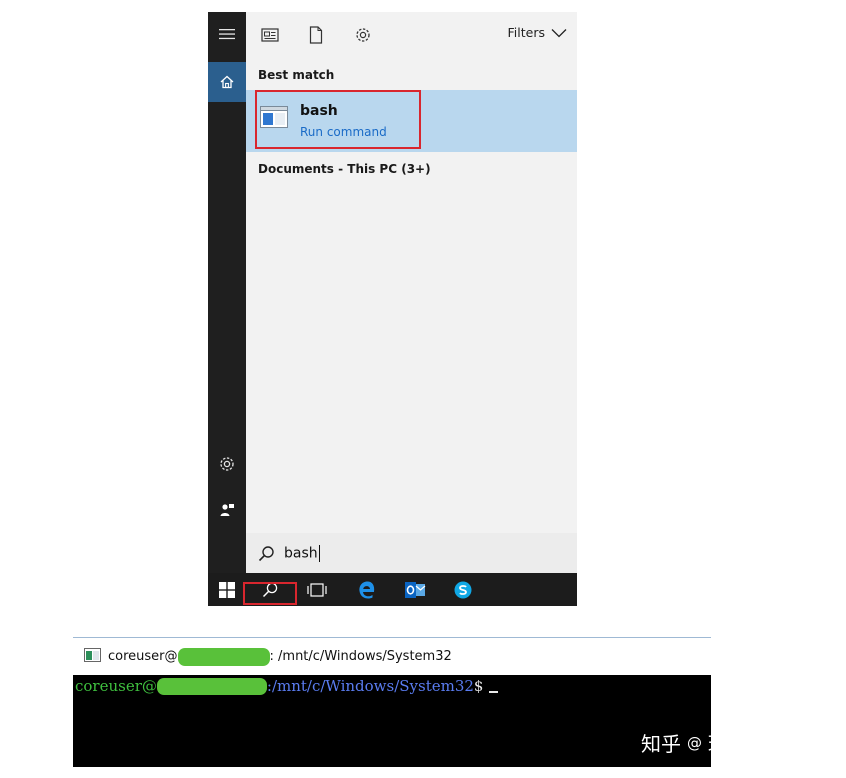  What do you see at coordinates (392, 589) in the screenshot?
I see `taskbar` at bounding box center [392, 589].